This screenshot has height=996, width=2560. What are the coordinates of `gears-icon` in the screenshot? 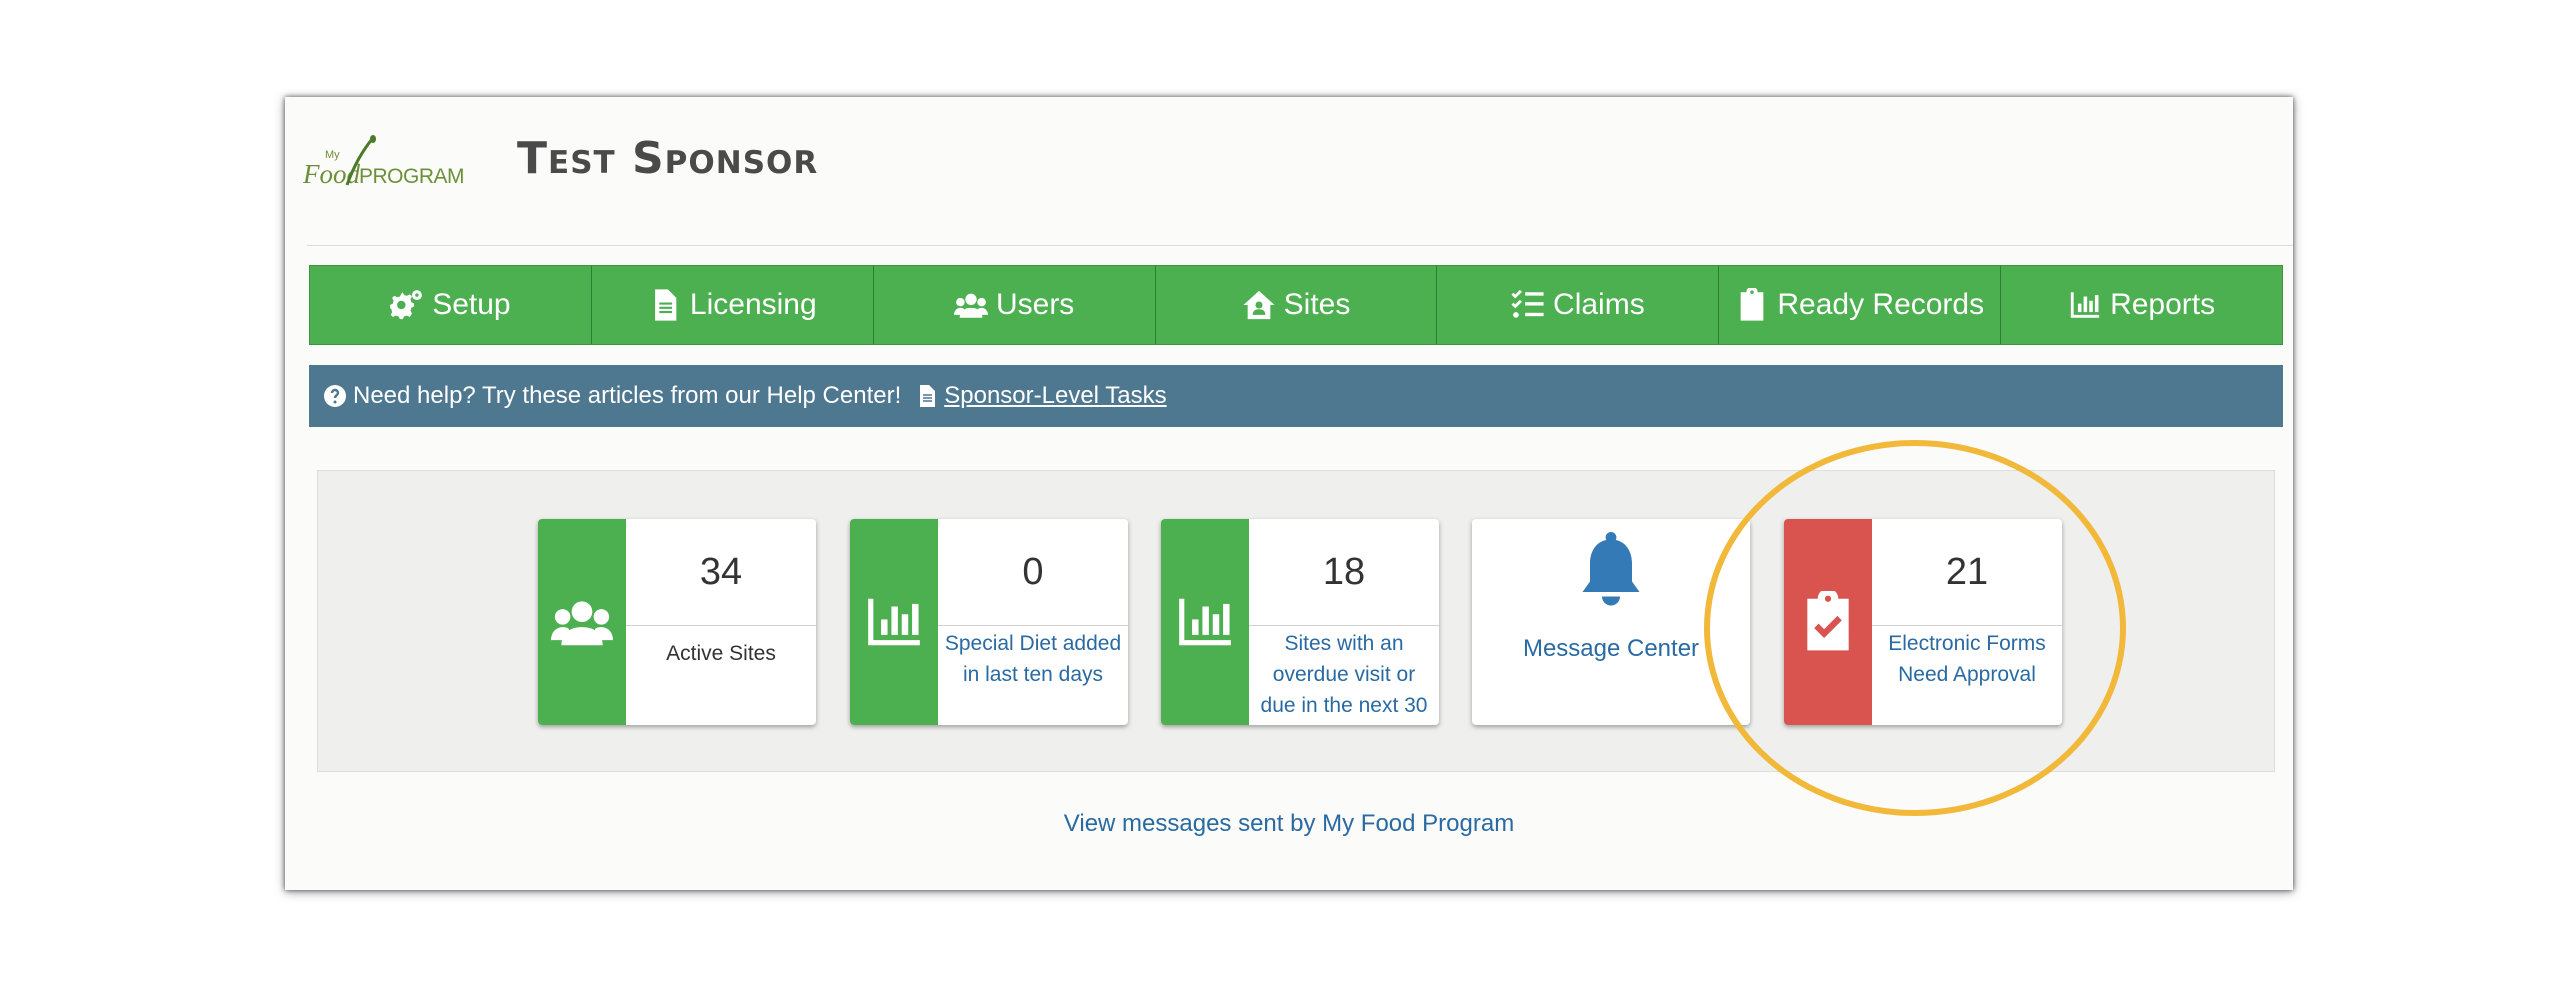 It's located at (406, 305).